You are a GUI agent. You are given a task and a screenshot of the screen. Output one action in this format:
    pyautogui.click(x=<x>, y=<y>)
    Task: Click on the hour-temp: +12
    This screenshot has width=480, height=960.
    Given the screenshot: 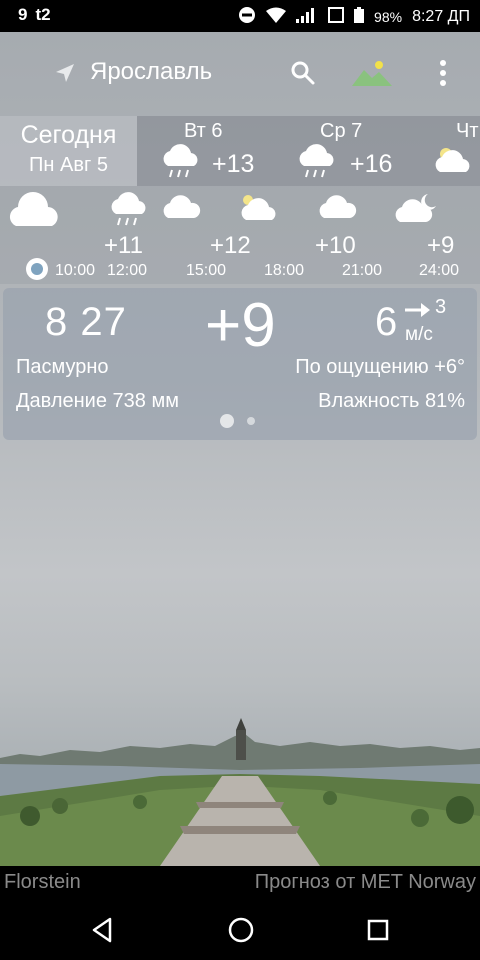 What is the action you would take?
    pyautogui.click(x=230, y=245)
    